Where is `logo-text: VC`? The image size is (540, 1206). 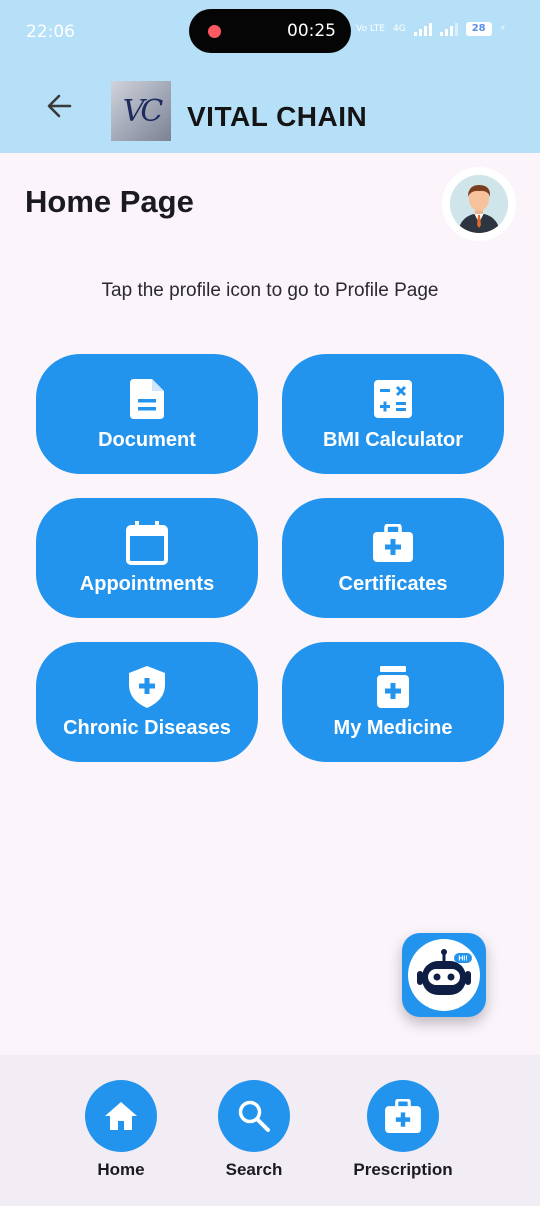
logo-text: VC is located at coordinates (143, 111).